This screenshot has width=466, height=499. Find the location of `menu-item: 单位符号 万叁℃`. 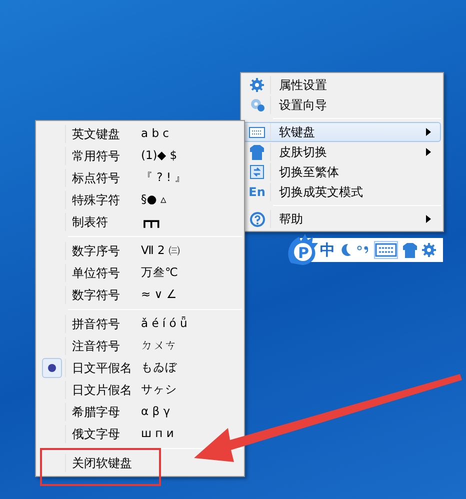

menu-item: 单位符号 万叁℃ is located at coordinates (140, 273).